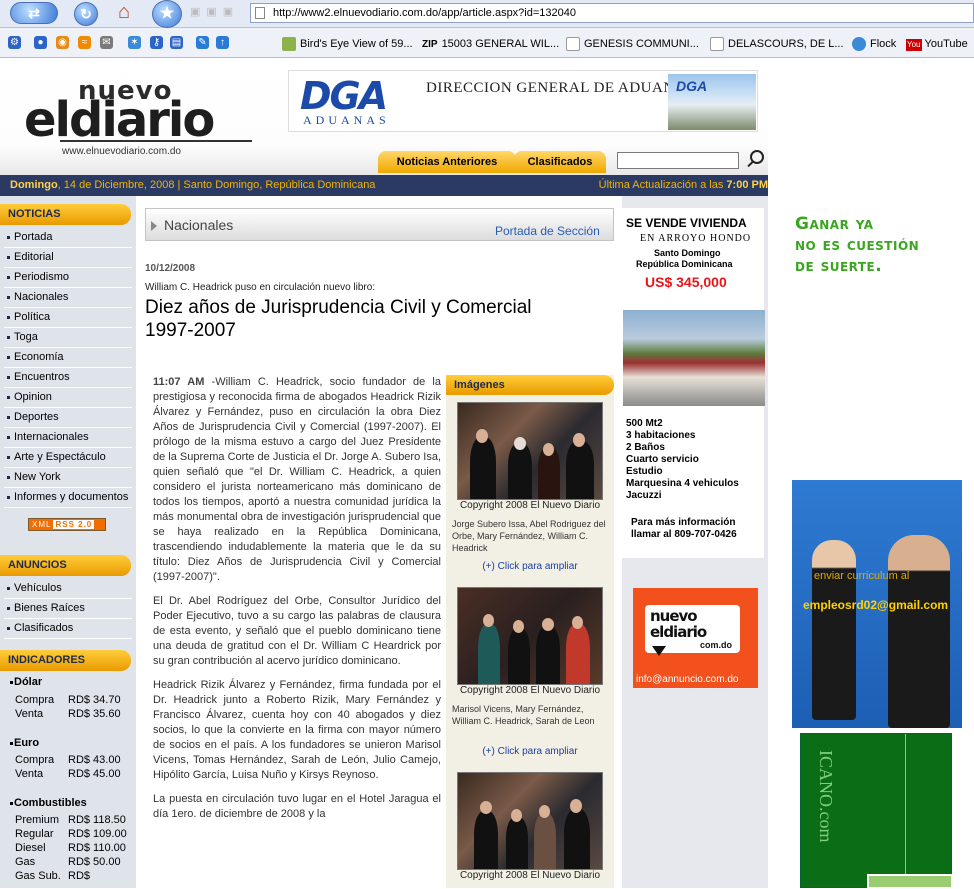  What do you see at coordinates (68, 278) in the screenshot?
I see `nav-periodismo: Periodismo` at bounding box center [68, 278].